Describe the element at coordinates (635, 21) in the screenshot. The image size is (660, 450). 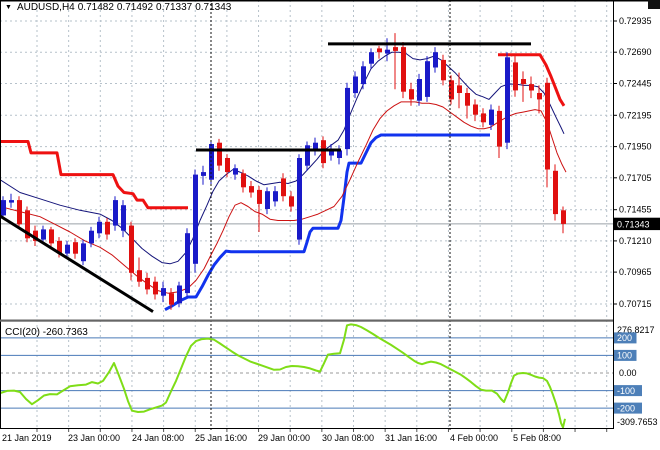
I see `price-axis-label: 0.72935` at that location.